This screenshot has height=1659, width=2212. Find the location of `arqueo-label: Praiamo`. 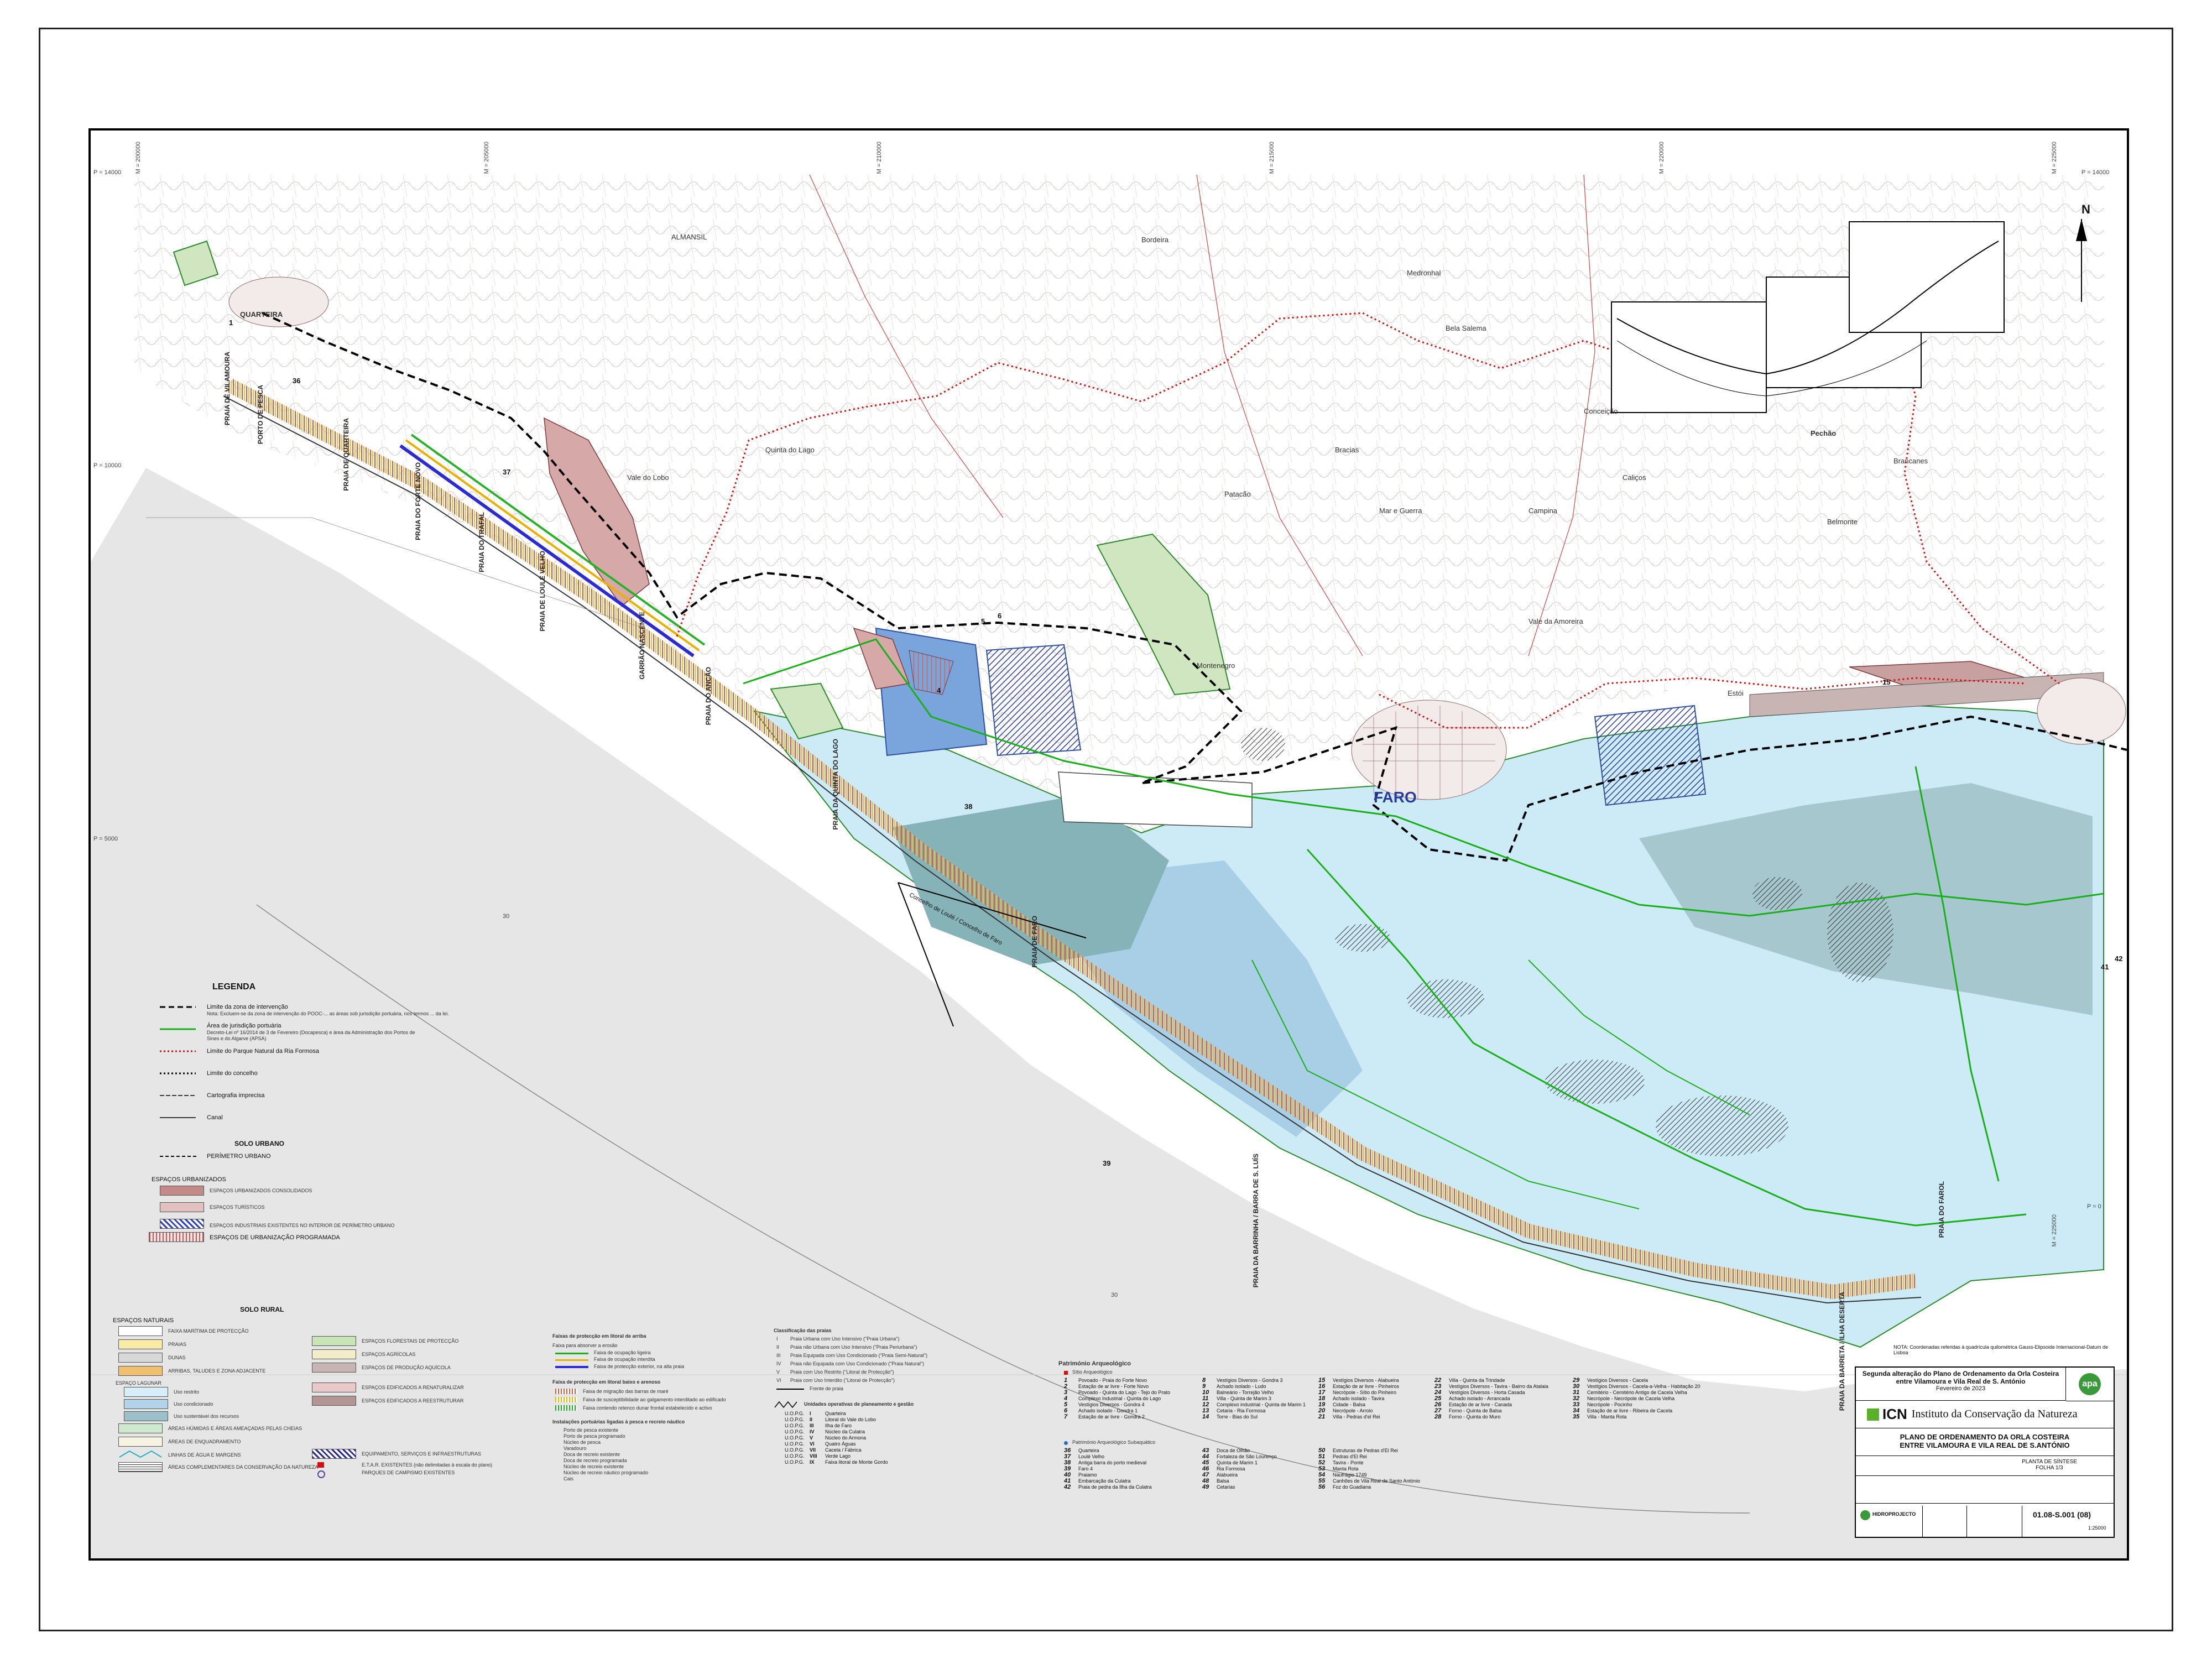

arqueo-label: Praiamo is located at coordinates (1088, 1475).